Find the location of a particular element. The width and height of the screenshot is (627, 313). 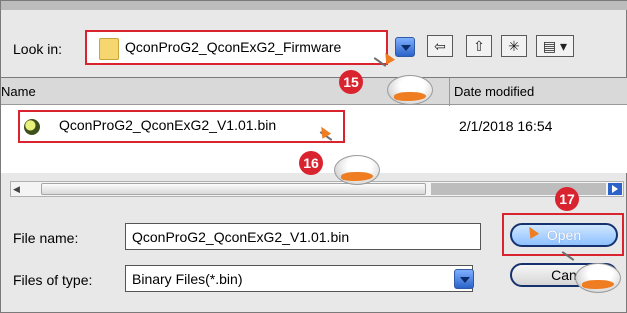

scroll-right-button is located at coordinates (615, 189).